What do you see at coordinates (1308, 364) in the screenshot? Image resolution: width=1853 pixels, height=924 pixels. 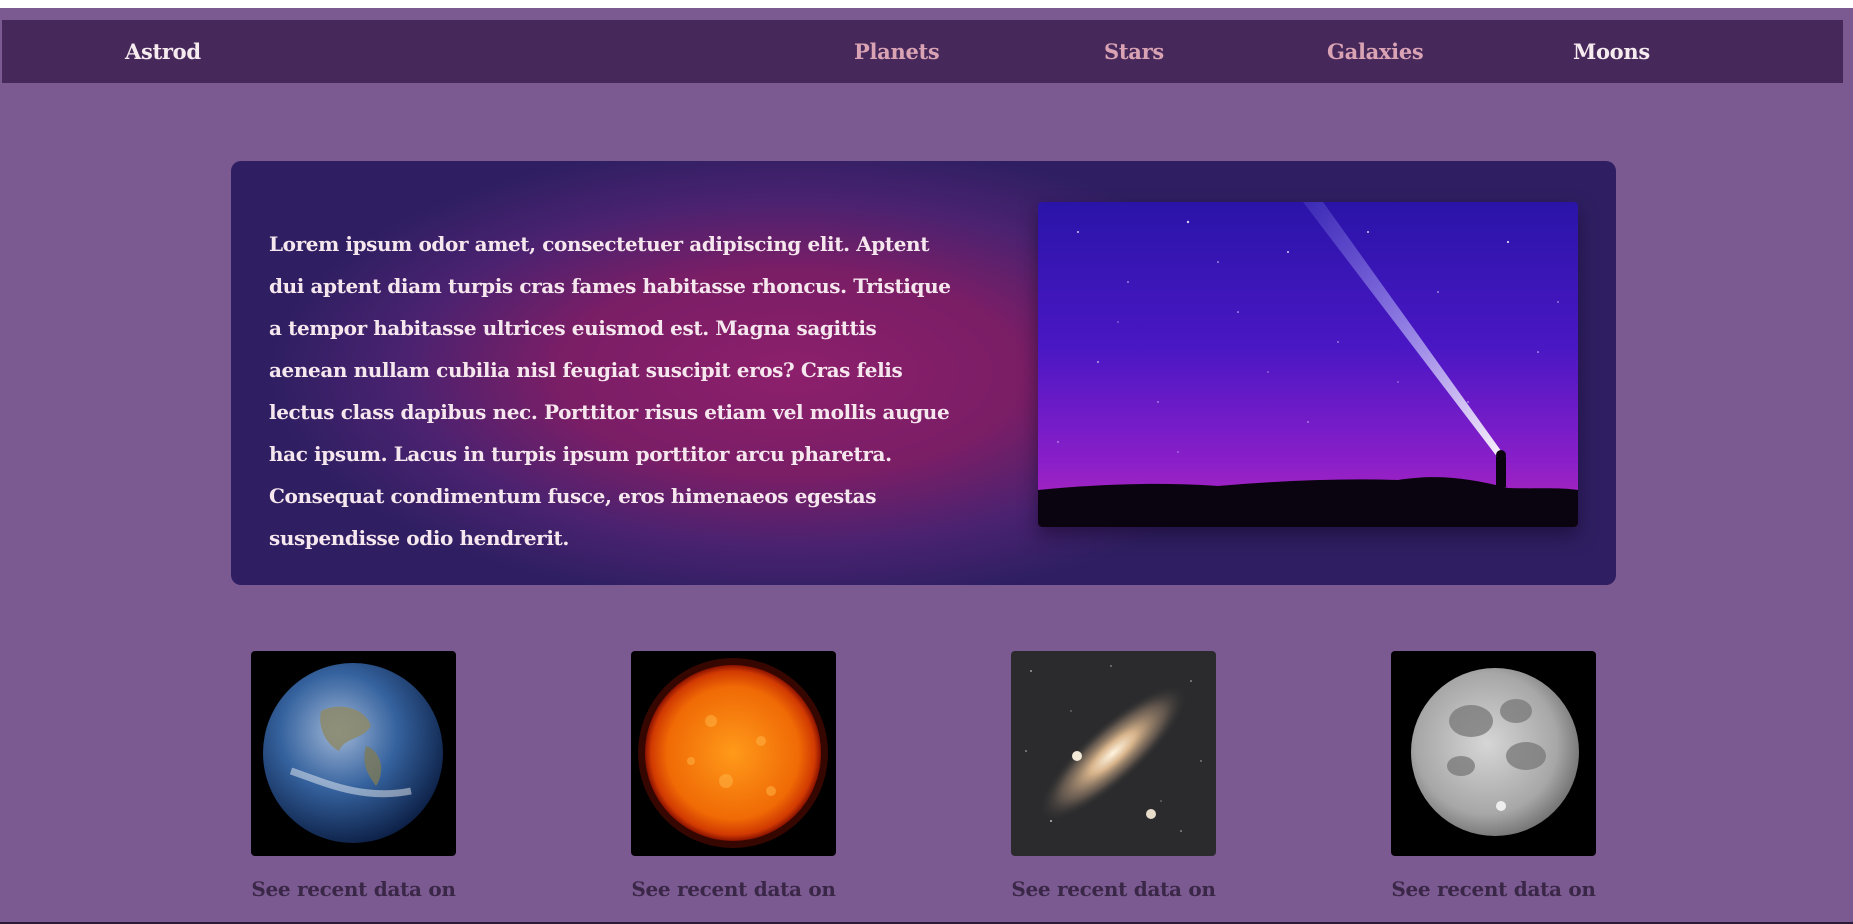 I see `night-sky-flashlight-image` at bounding box center [1308, 364].